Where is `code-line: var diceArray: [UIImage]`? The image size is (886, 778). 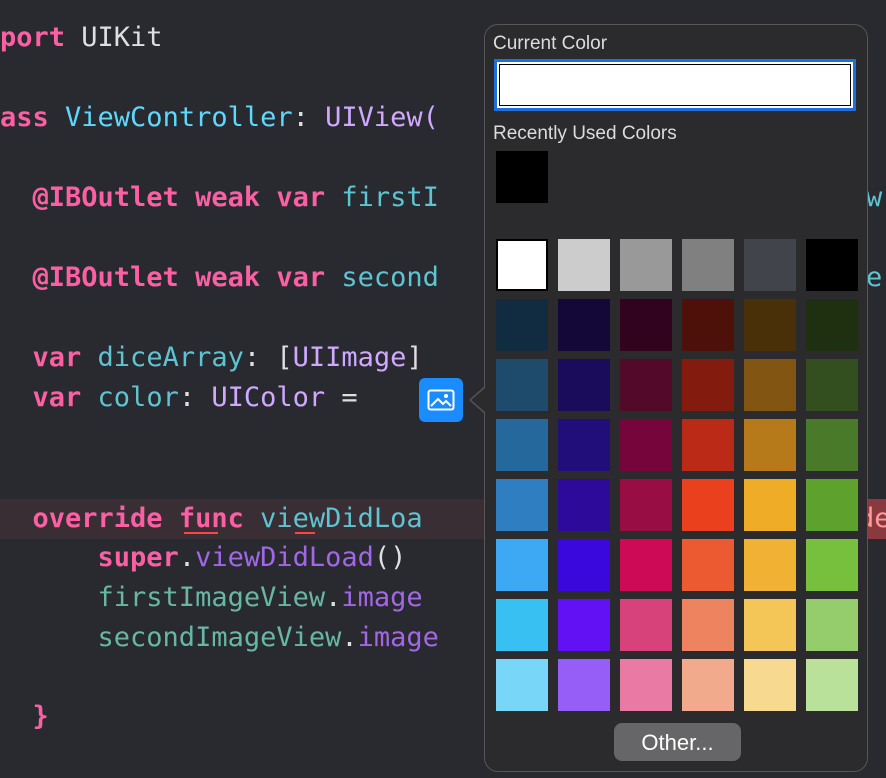 code-line: var diceArray: [UIImage] is located at coordinates (211, 358).